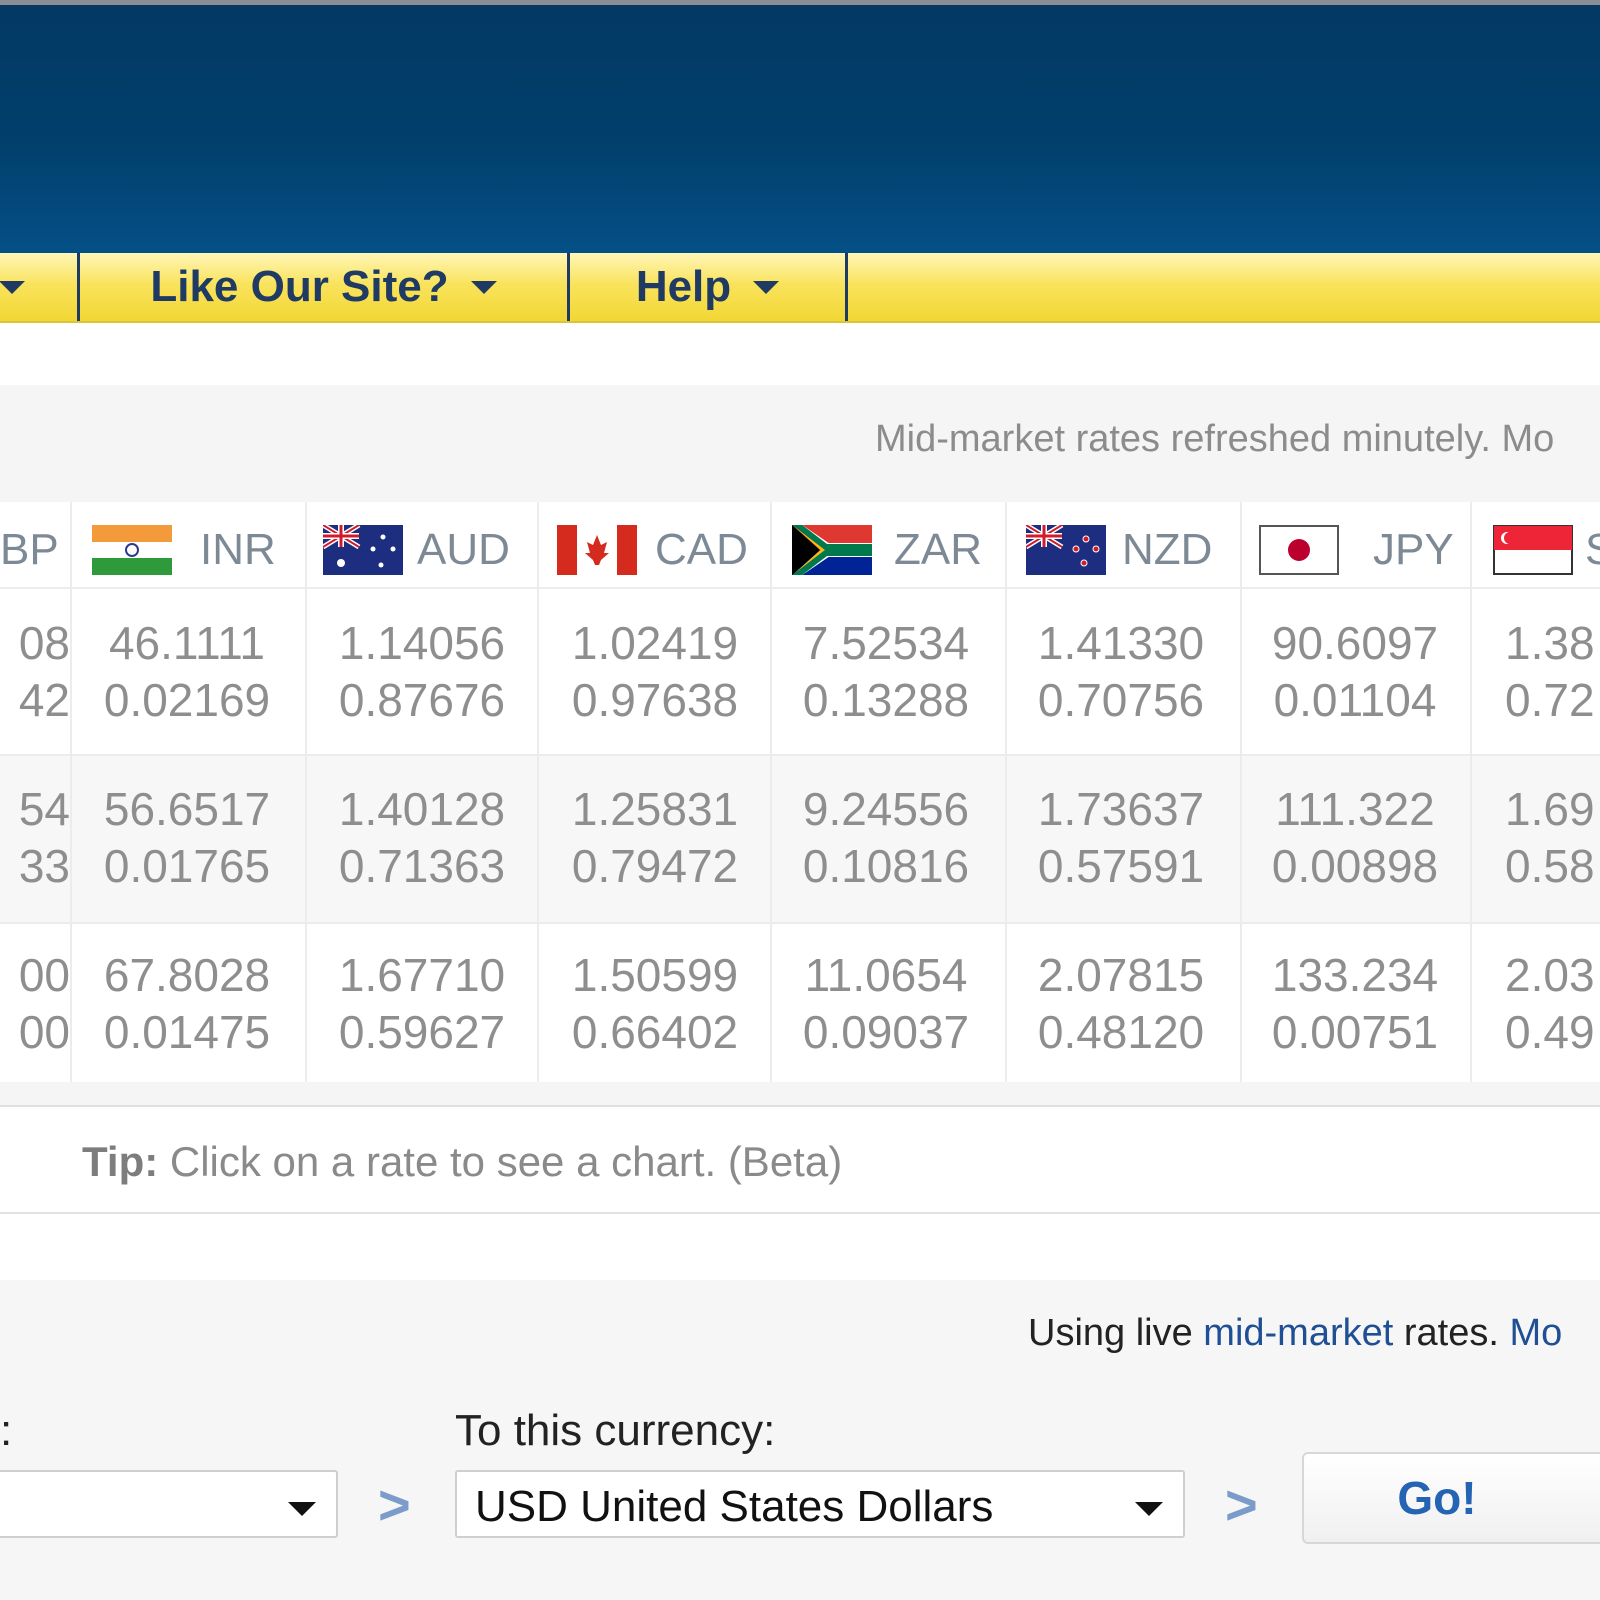 The width and height of the screenshot is (1600, 1600). I want to click on rate-cell: 46.1111 0.02169, so click(187, 672).